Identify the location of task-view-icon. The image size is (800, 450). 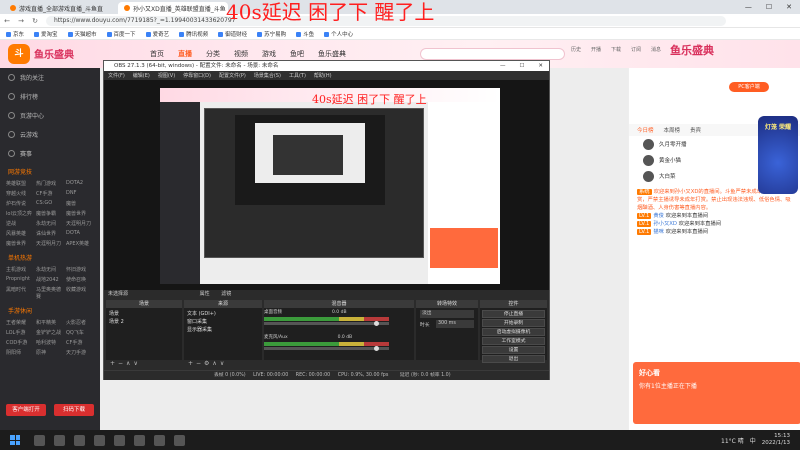
(59, 440).